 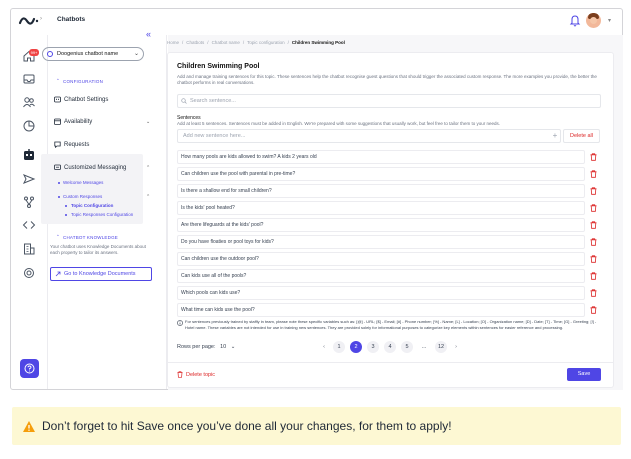 I want to click on topic-title: Children Swimming Pool, so click(x=218, y=66).